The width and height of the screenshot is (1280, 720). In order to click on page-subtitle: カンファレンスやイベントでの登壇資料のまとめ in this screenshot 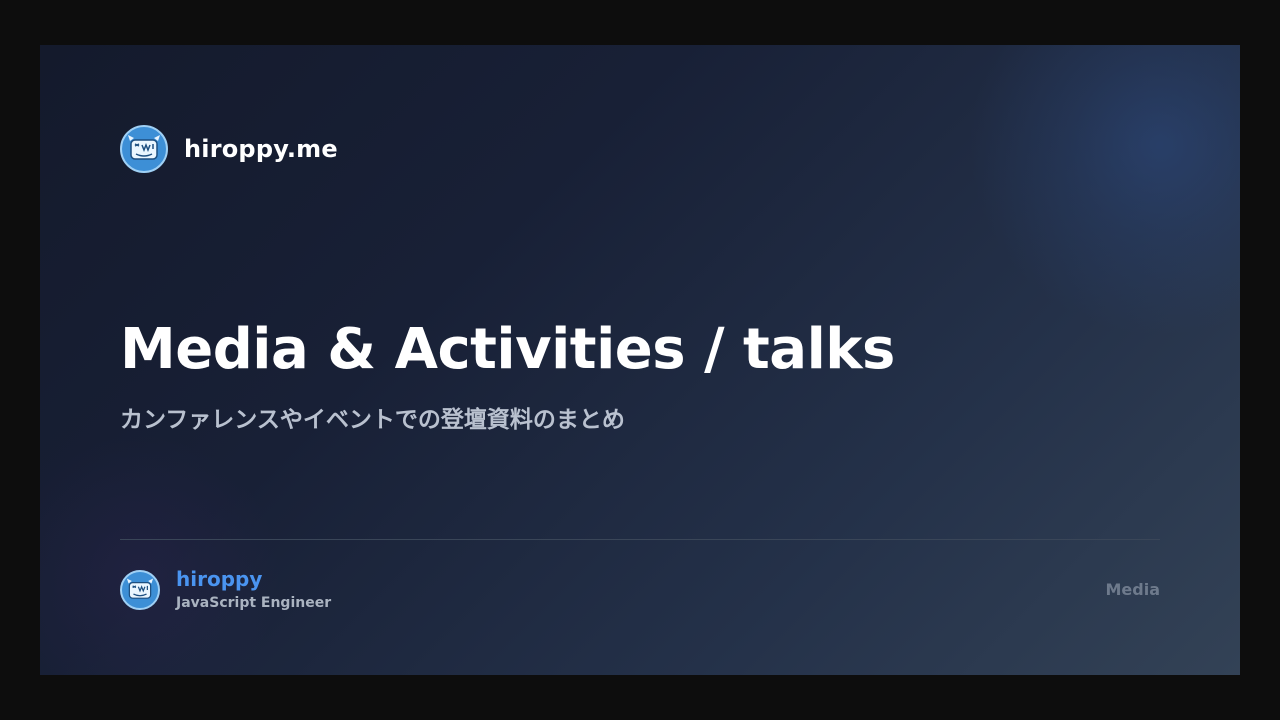, I will do `click(372, 420)`.